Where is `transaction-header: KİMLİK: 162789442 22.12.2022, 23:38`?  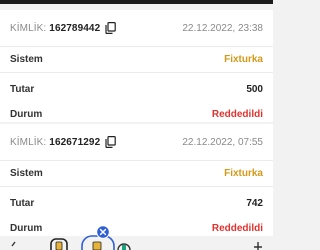
transaction-header: KİMLİK: 162789442 22.12.2022, 23:38 is located at coordinates (136, 28).